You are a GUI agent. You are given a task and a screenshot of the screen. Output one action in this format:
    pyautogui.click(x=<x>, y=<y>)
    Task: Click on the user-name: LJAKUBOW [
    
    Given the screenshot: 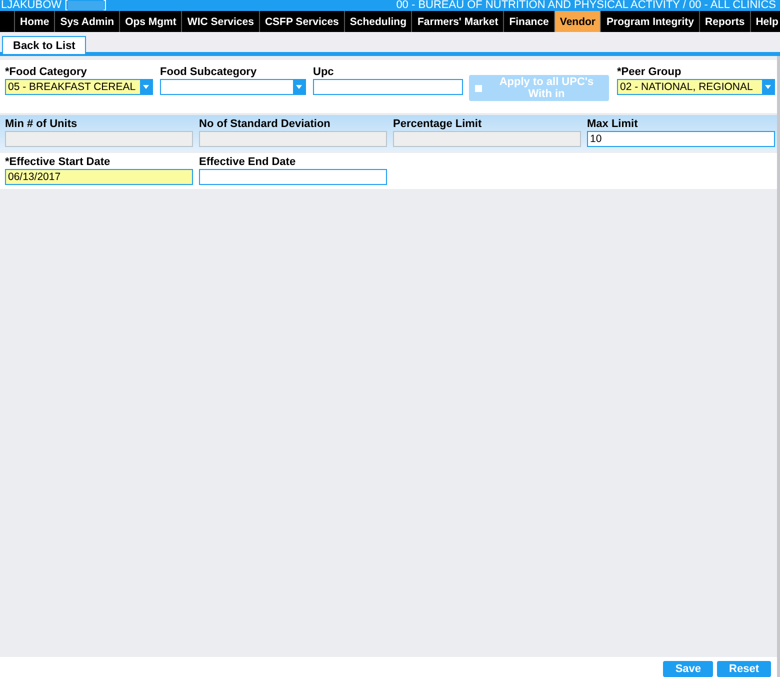 What is the action you would take?
    pyautogui.click(x=34, y=5)
    